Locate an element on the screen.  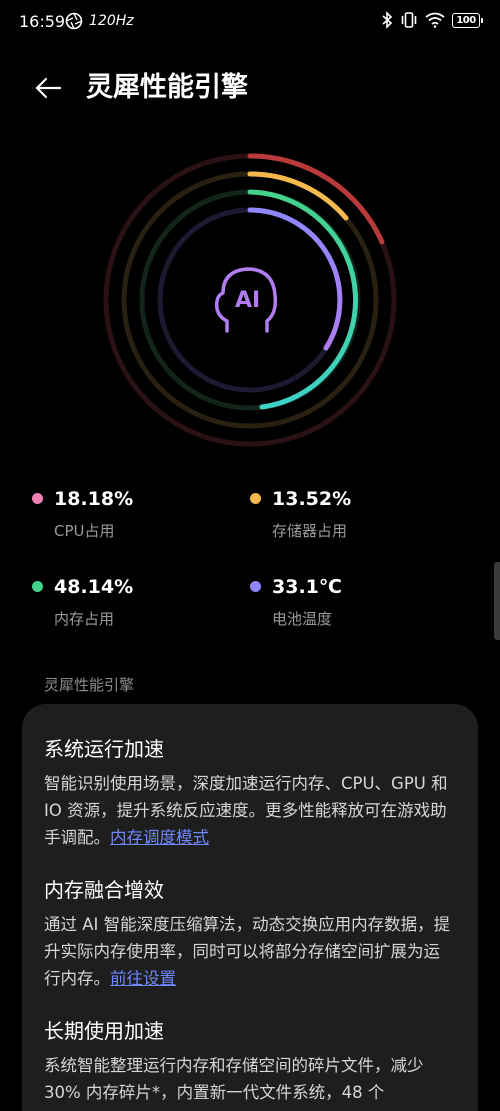
metric-memory-label: 内存占用 is located at coordinates (84, 619).